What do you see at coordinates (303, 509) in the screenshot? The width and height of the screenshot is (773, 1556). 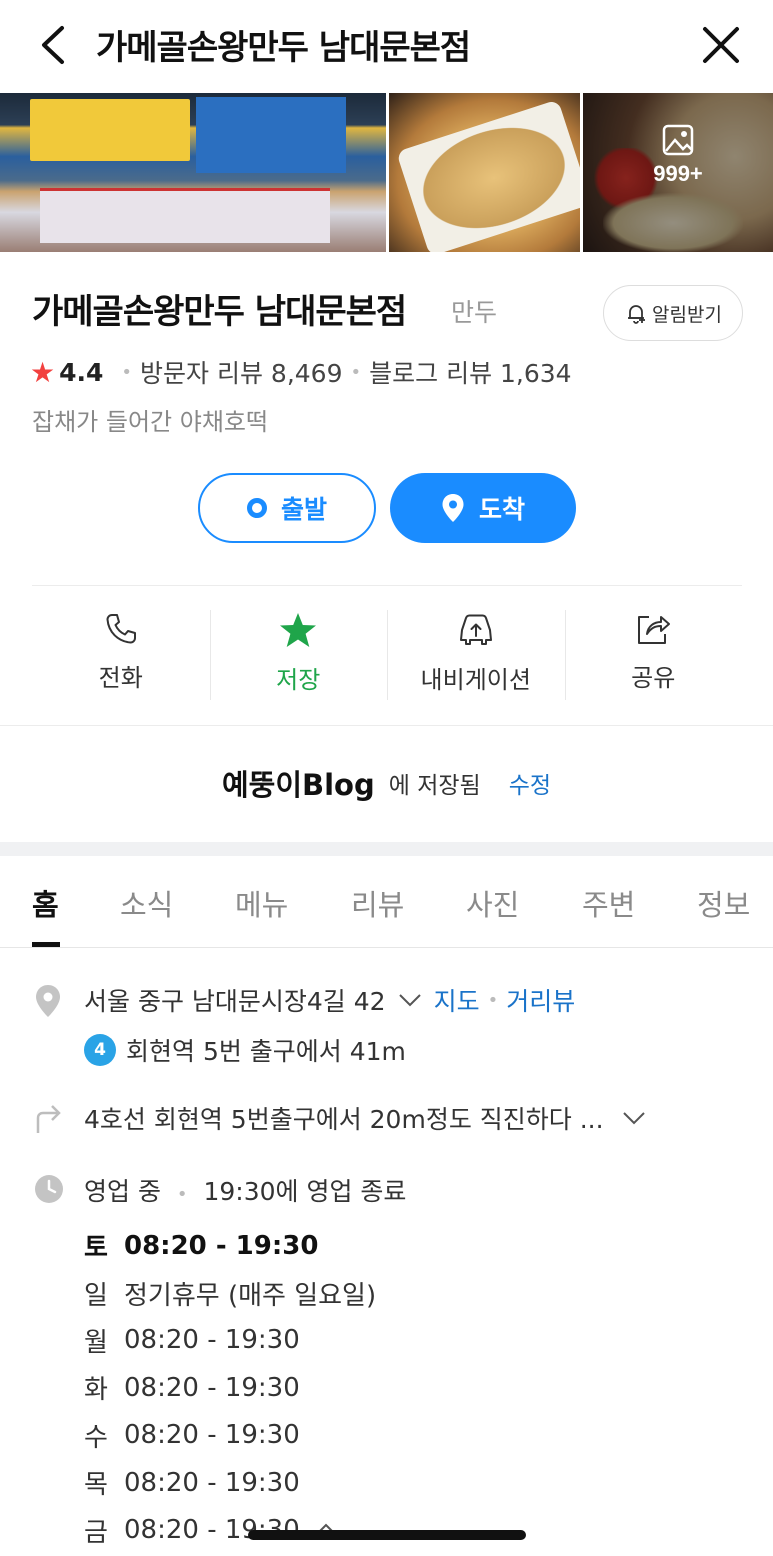 I see `start-label: 출발` at bounding box center [303, 509].